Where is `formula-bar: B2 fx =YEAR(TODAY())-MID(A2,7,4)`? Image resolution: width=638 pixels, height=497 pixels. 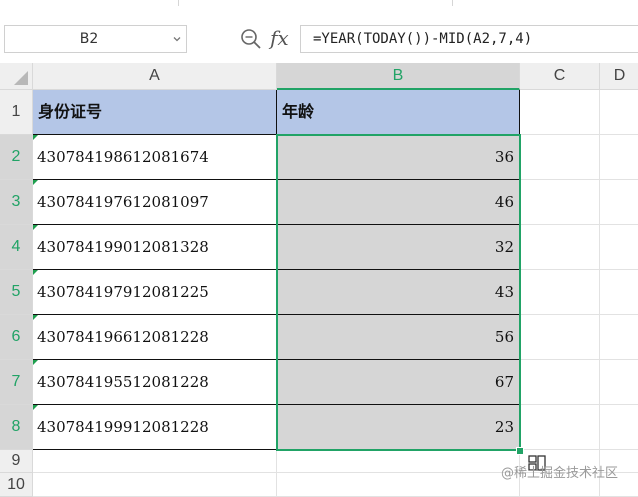 formula-bar: B2 fx =YEAR(TODAY())-MID(A2,7,4) is located at coordinates (319, 38).